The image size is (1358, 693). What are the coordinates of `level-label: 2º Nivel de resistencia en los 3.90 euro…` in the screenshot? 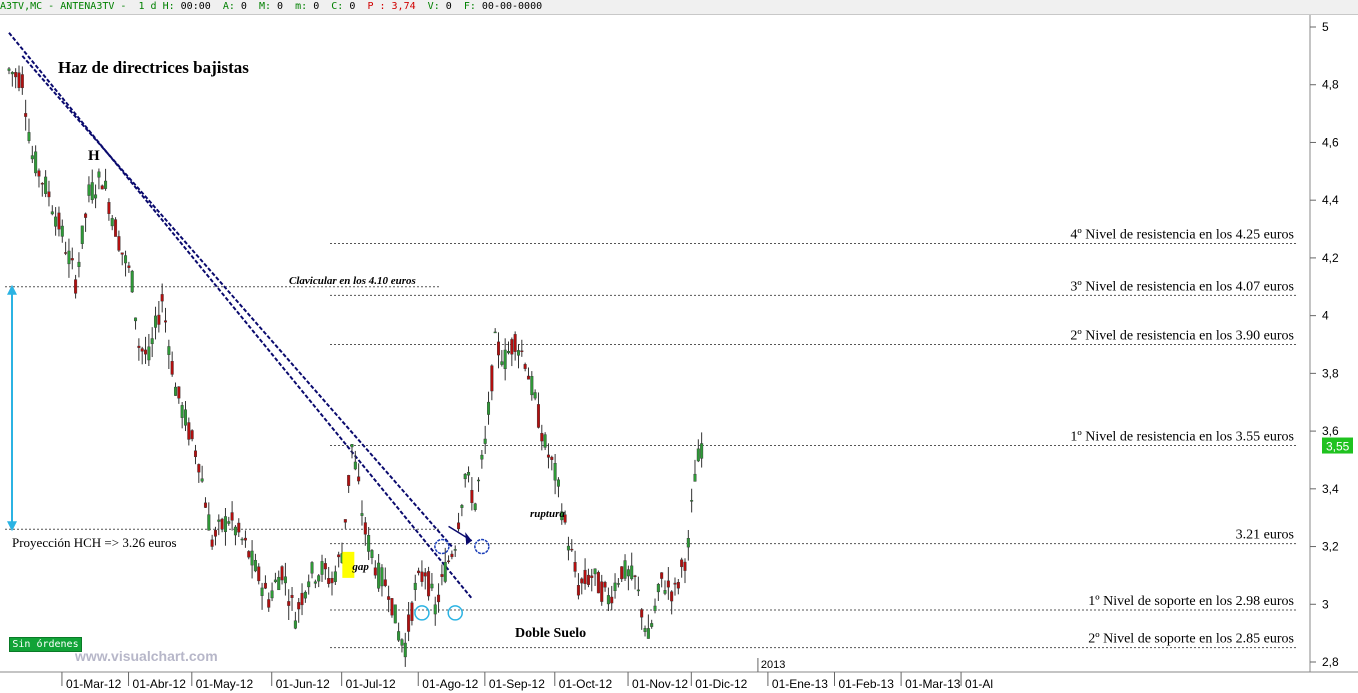 It's located at (1182, 336).